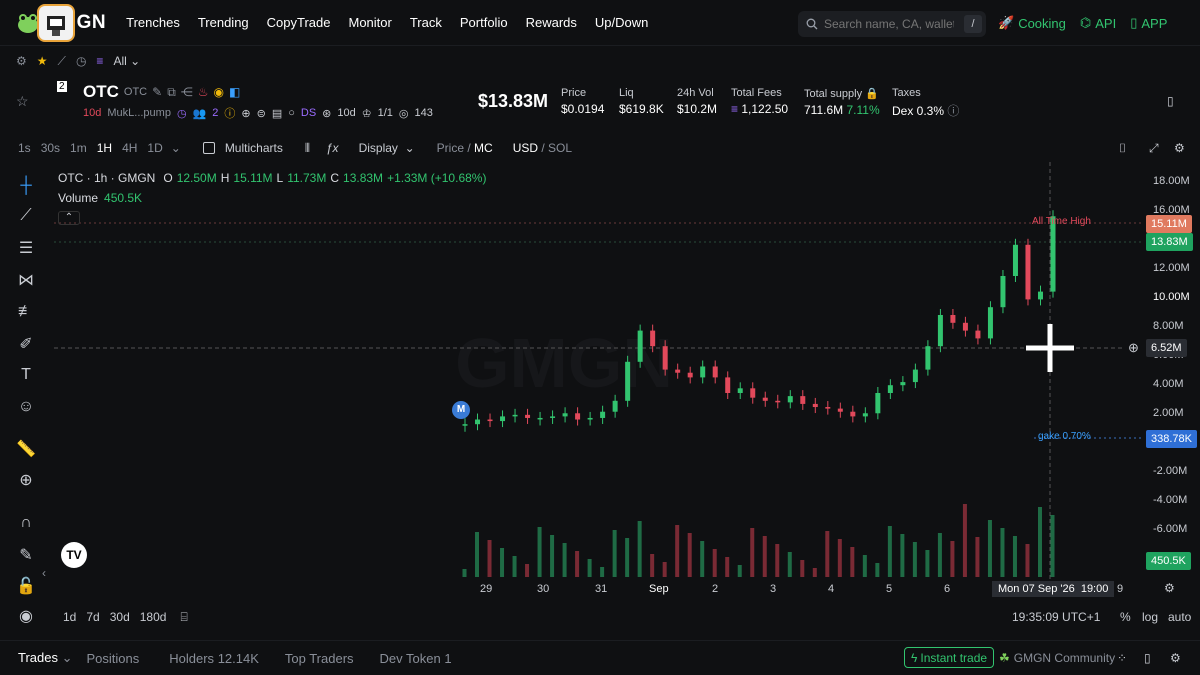 Image resolution: width=1200 pixels, height=675 pixels. What do you see at coordinates (78, 148) in the screenshot?
I see `interval-1m: 1m` at bounding box center [78, 148].